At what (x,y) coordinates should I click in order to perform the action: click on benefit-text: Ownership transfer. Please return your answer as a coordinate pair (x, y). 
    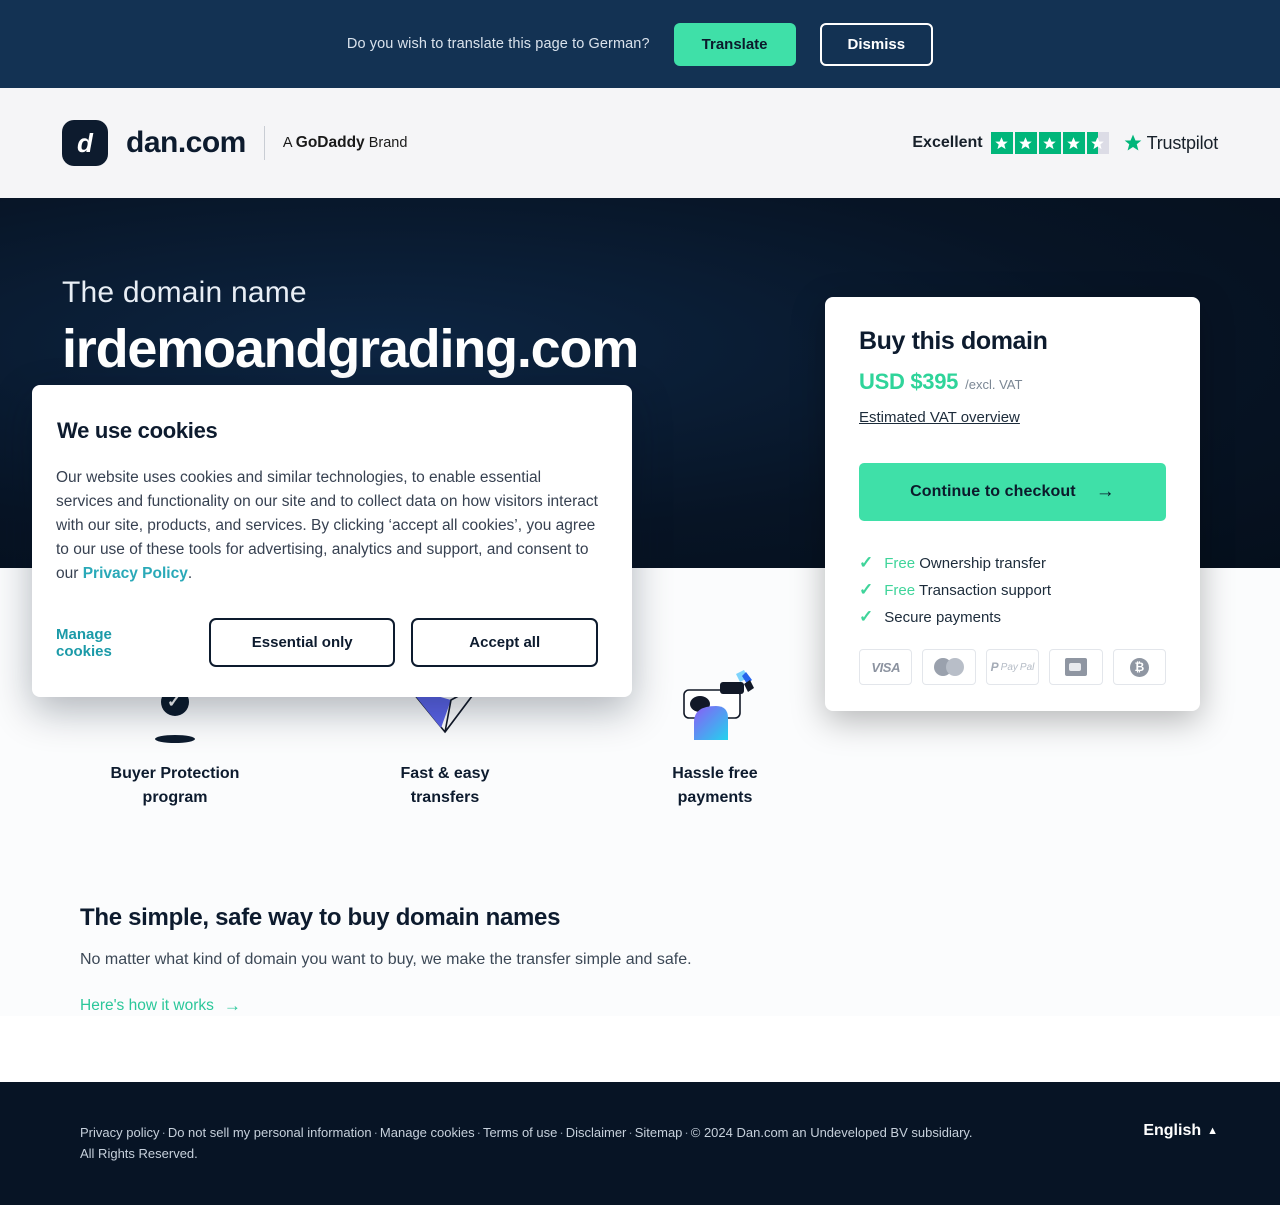
    Looking at the image, I should click on (980, 563).